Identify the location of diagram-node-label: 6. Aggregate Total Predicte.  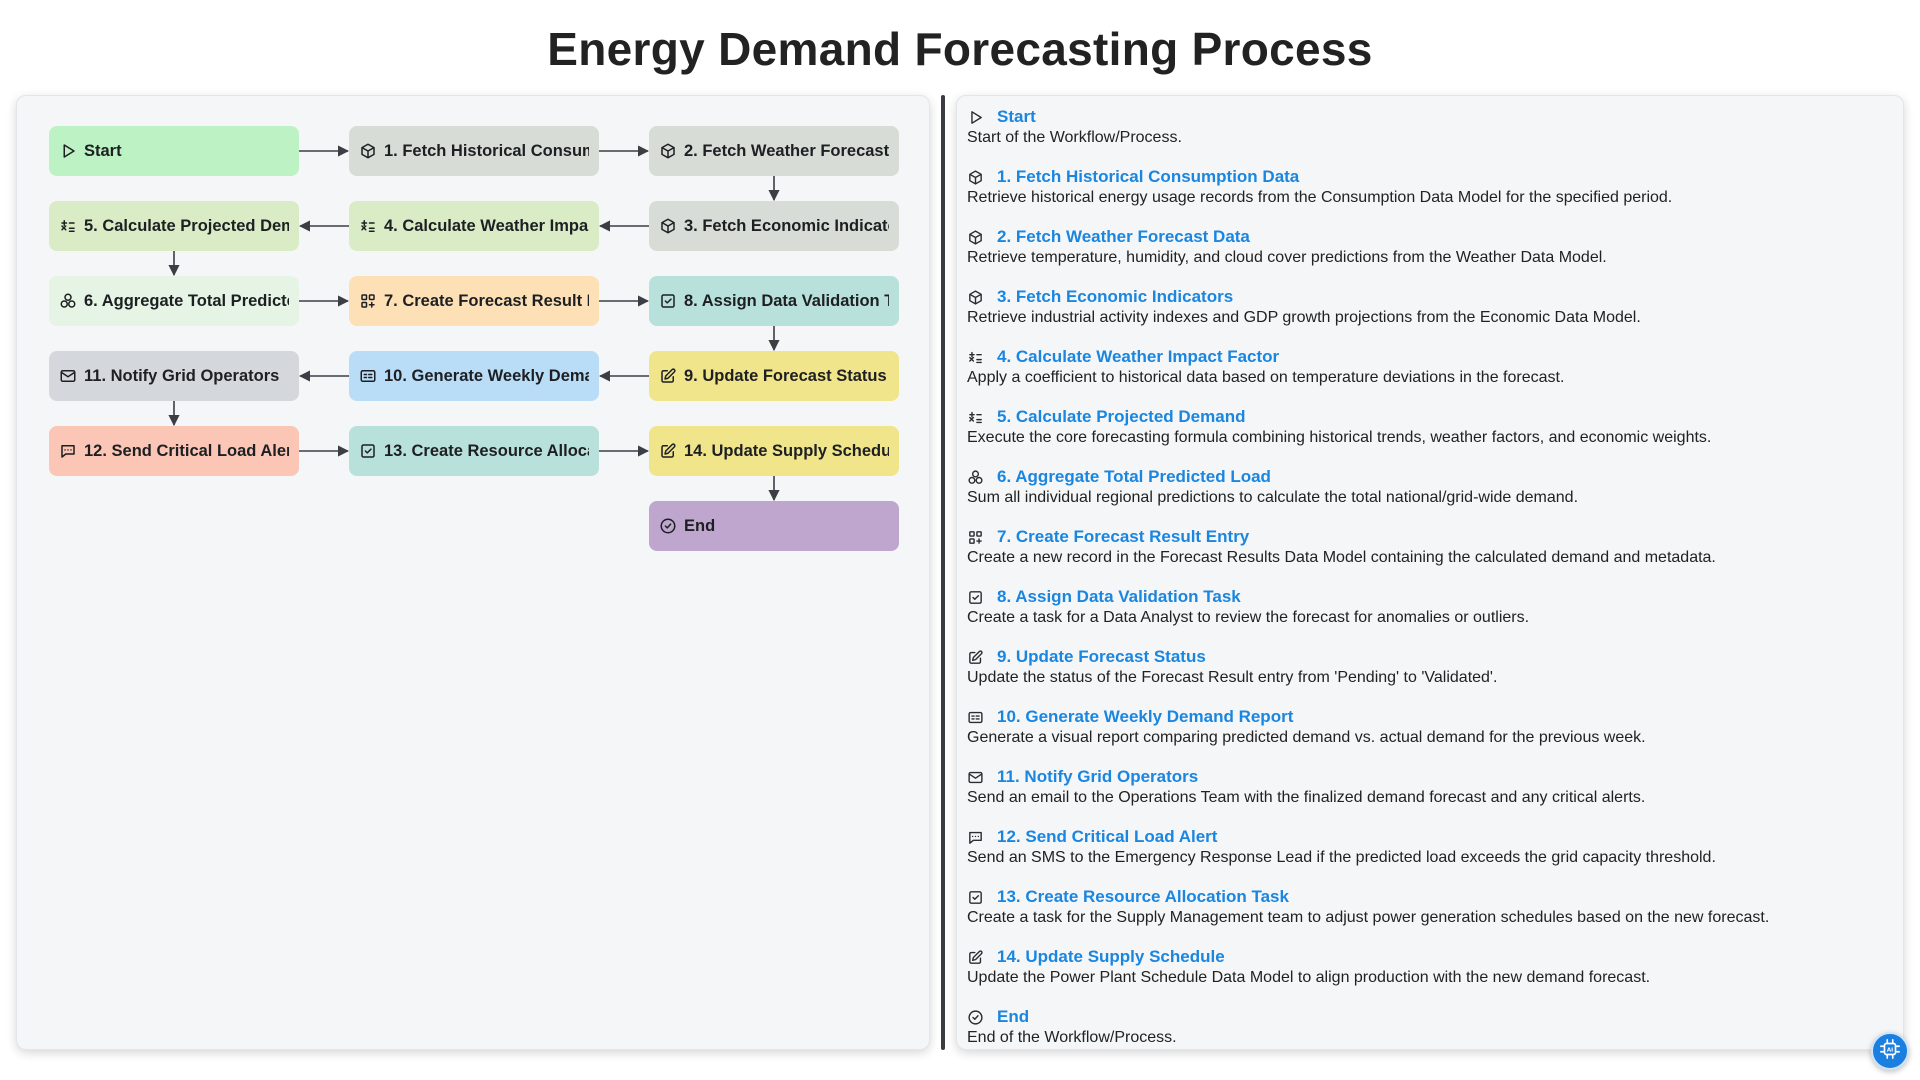
(186, 300).